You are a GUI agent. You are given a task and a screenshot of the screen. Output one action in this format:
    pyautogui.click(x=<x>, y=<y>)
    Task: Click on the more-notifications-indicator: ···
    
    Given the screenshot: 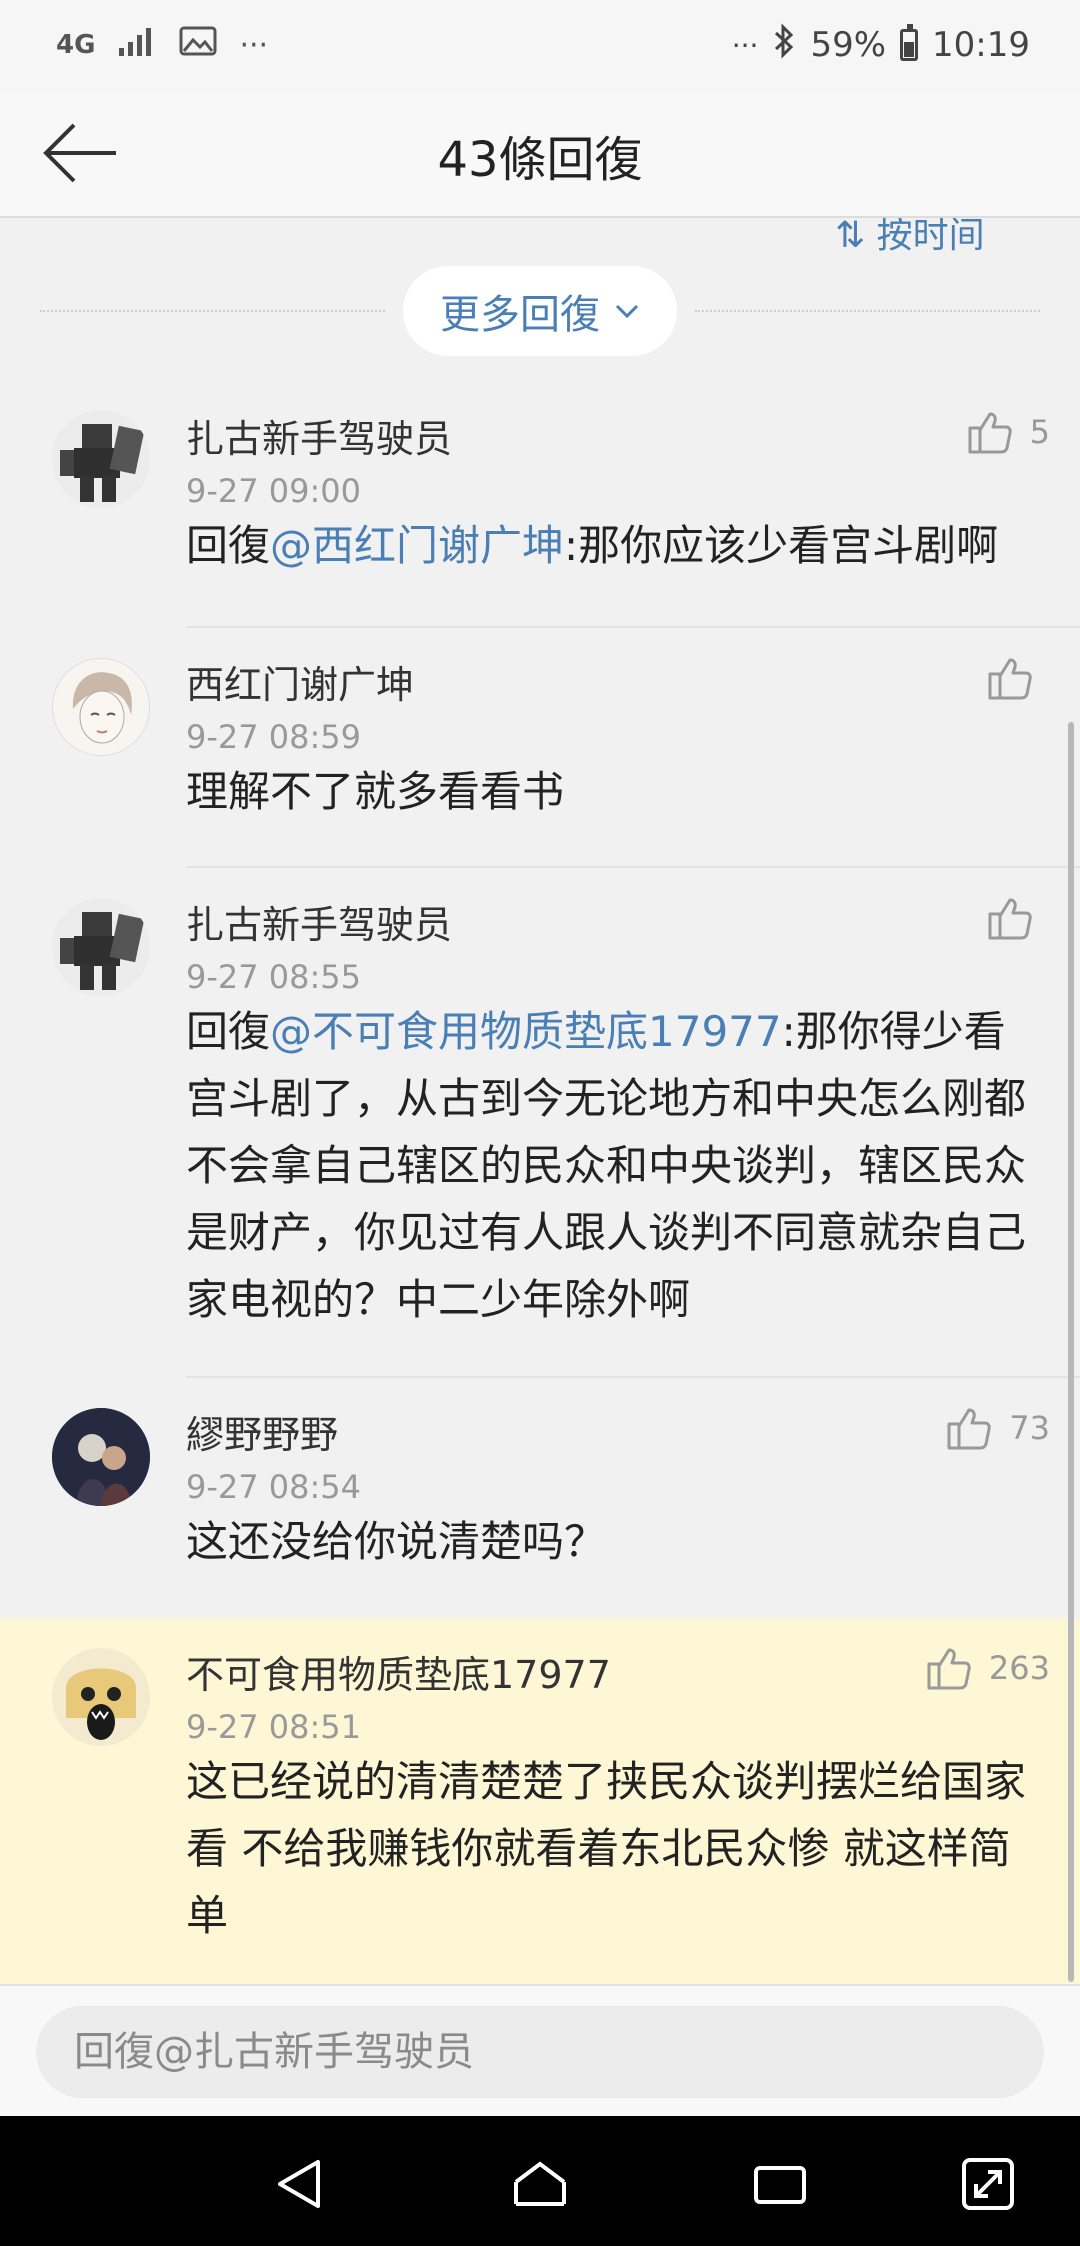 What is the action you would take?
    pyautogui.click(x=254, y=45)
    